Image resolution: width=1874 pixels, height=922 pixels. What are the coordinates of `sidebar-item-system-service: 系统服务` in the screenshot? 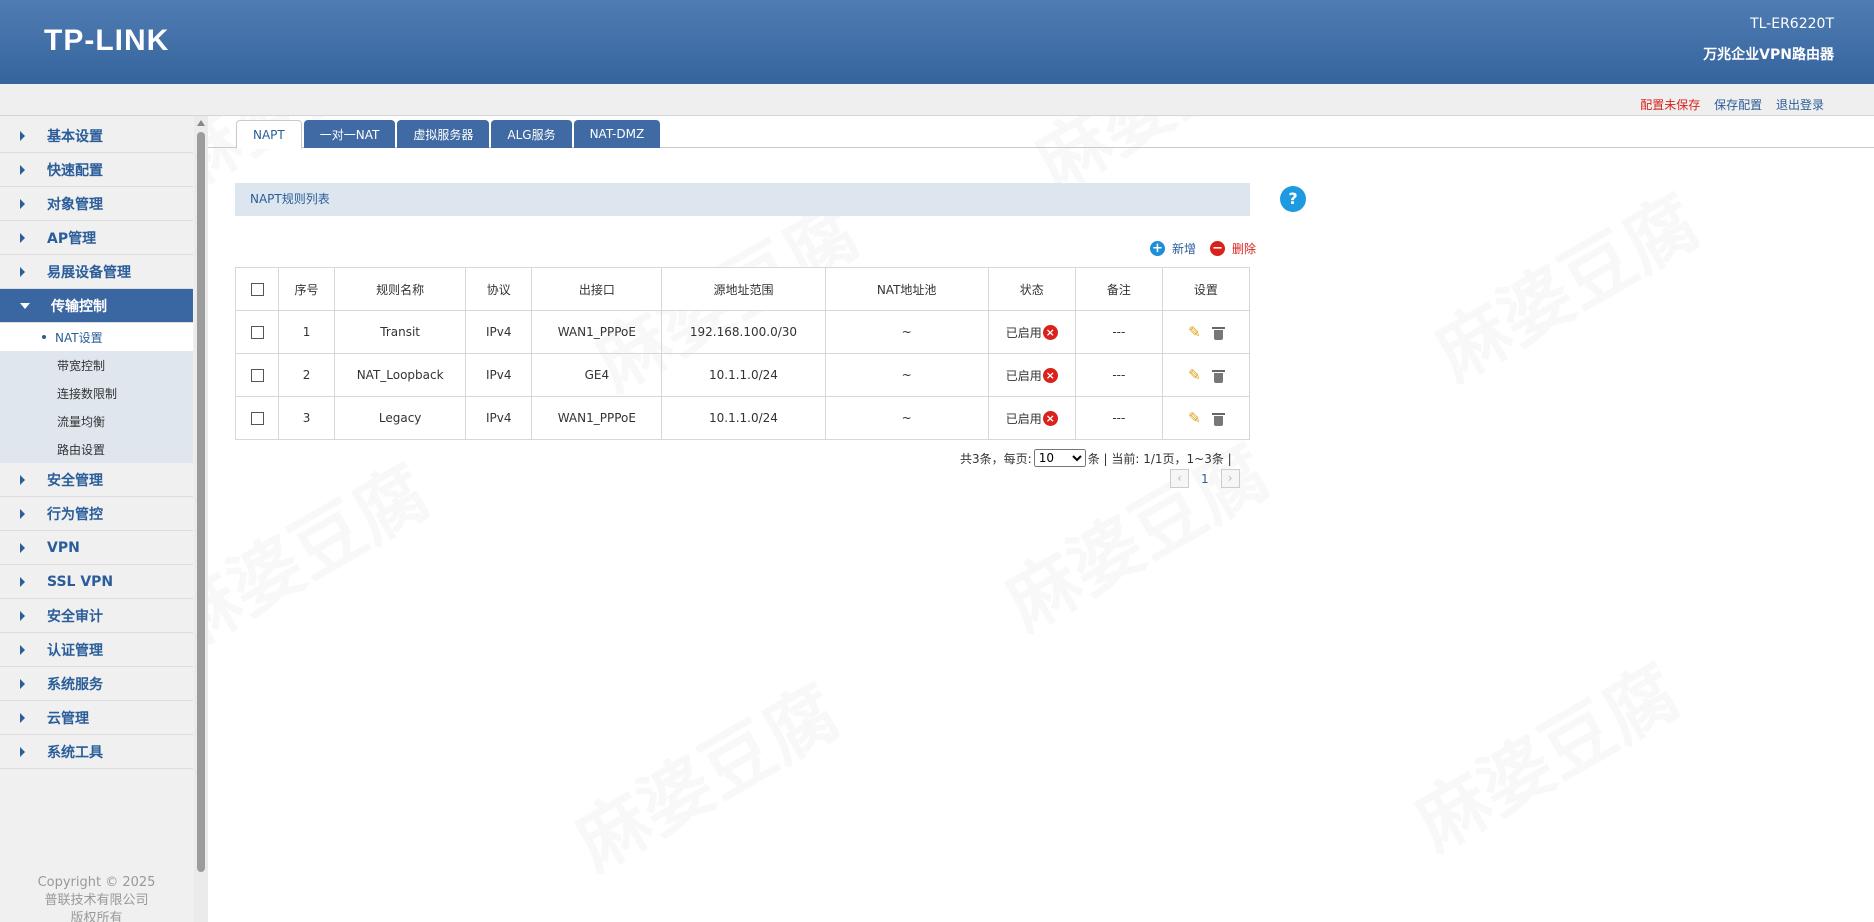 It's located at (96, 684).